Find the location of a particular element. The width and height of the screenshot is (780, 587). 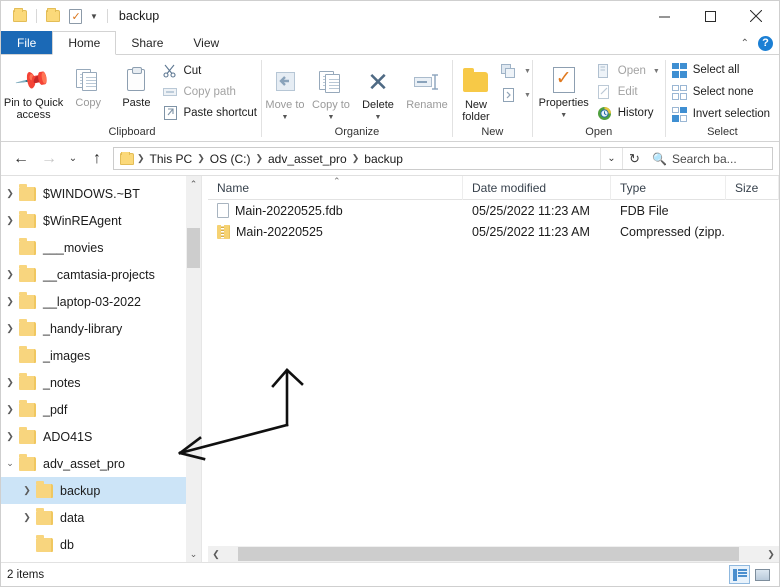

pane-splitter is located at coordinates (204, 369).